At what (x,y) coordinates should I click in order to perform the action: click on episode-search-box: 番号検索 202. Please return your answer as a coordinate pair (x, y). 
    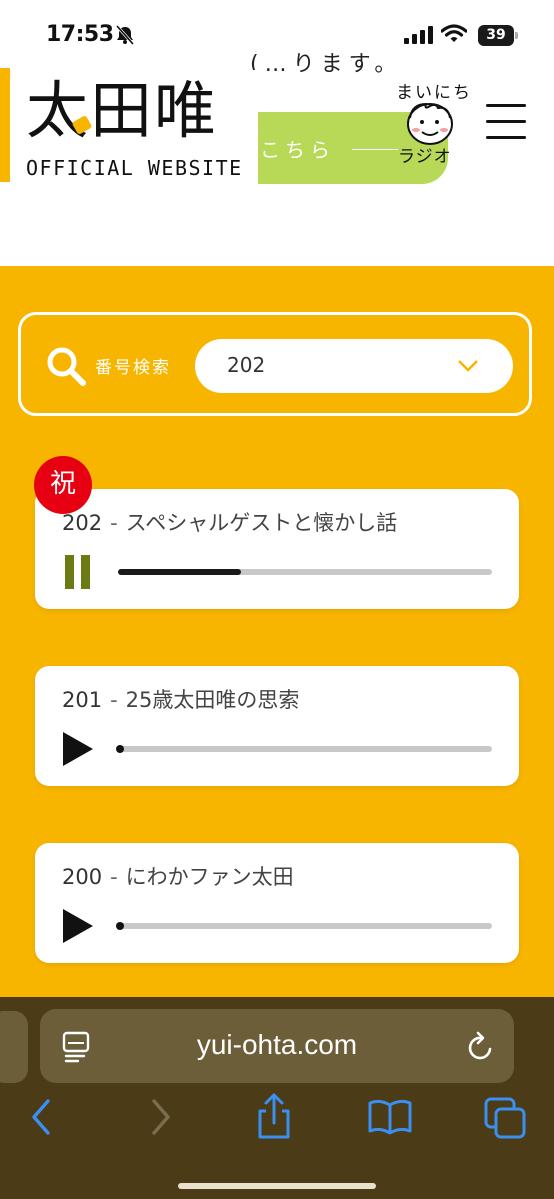
    Looking at the image, I should click on (275, 364).